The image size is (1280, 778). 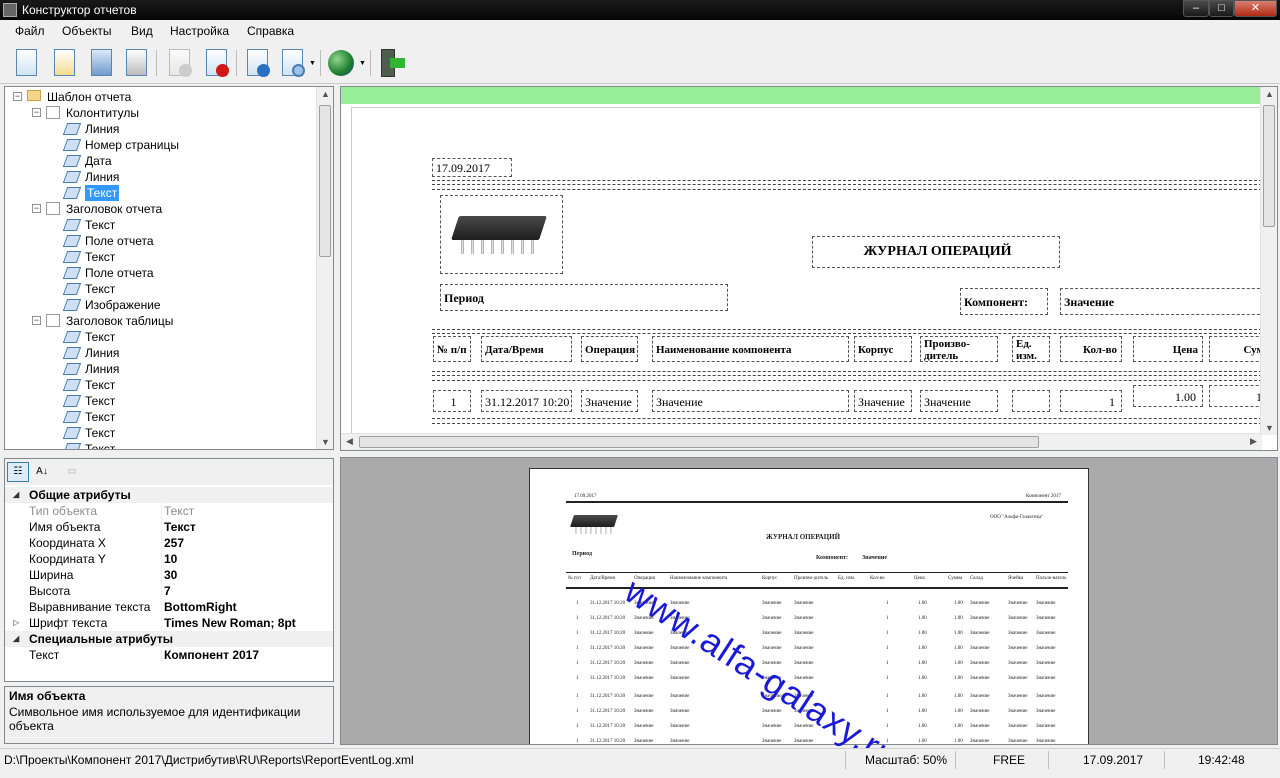 I want to click on collapse-icon: ◢, so click(x=16, y=639).